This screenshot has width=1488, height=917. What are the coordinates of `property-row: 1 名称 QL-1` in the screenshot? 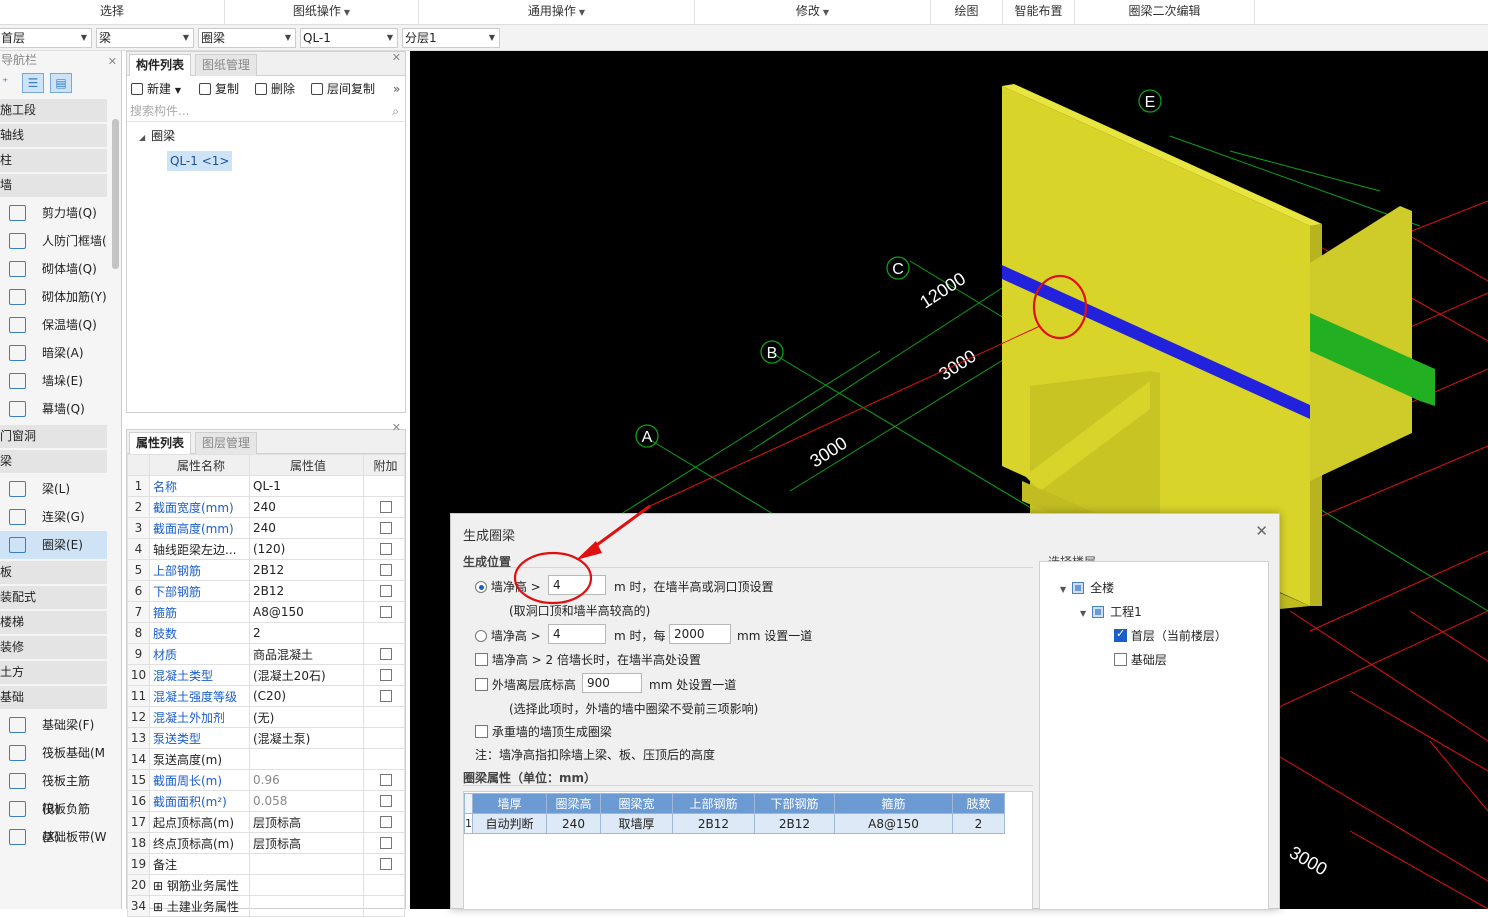 It's located at (266, 486).